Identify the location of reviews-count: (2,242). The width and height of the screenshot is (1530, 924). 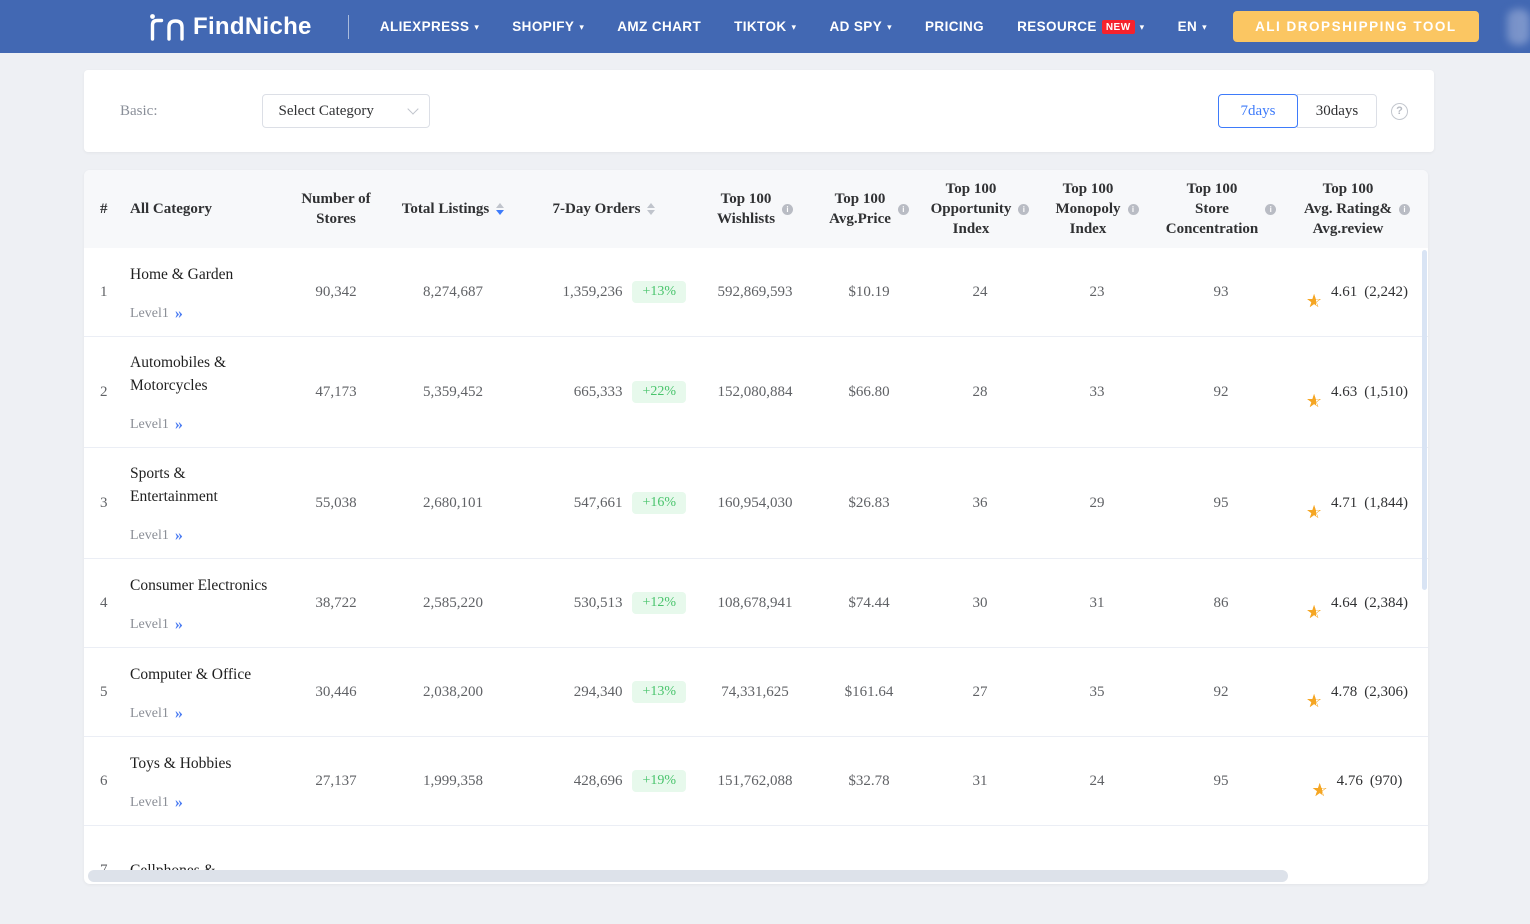
(1386, 291).